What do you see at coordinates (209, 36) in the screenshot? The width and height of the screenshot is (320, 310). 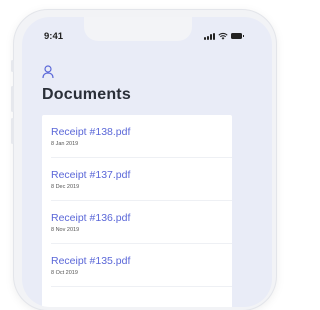 I see `signal-icon` at bounding box center [209, 36].